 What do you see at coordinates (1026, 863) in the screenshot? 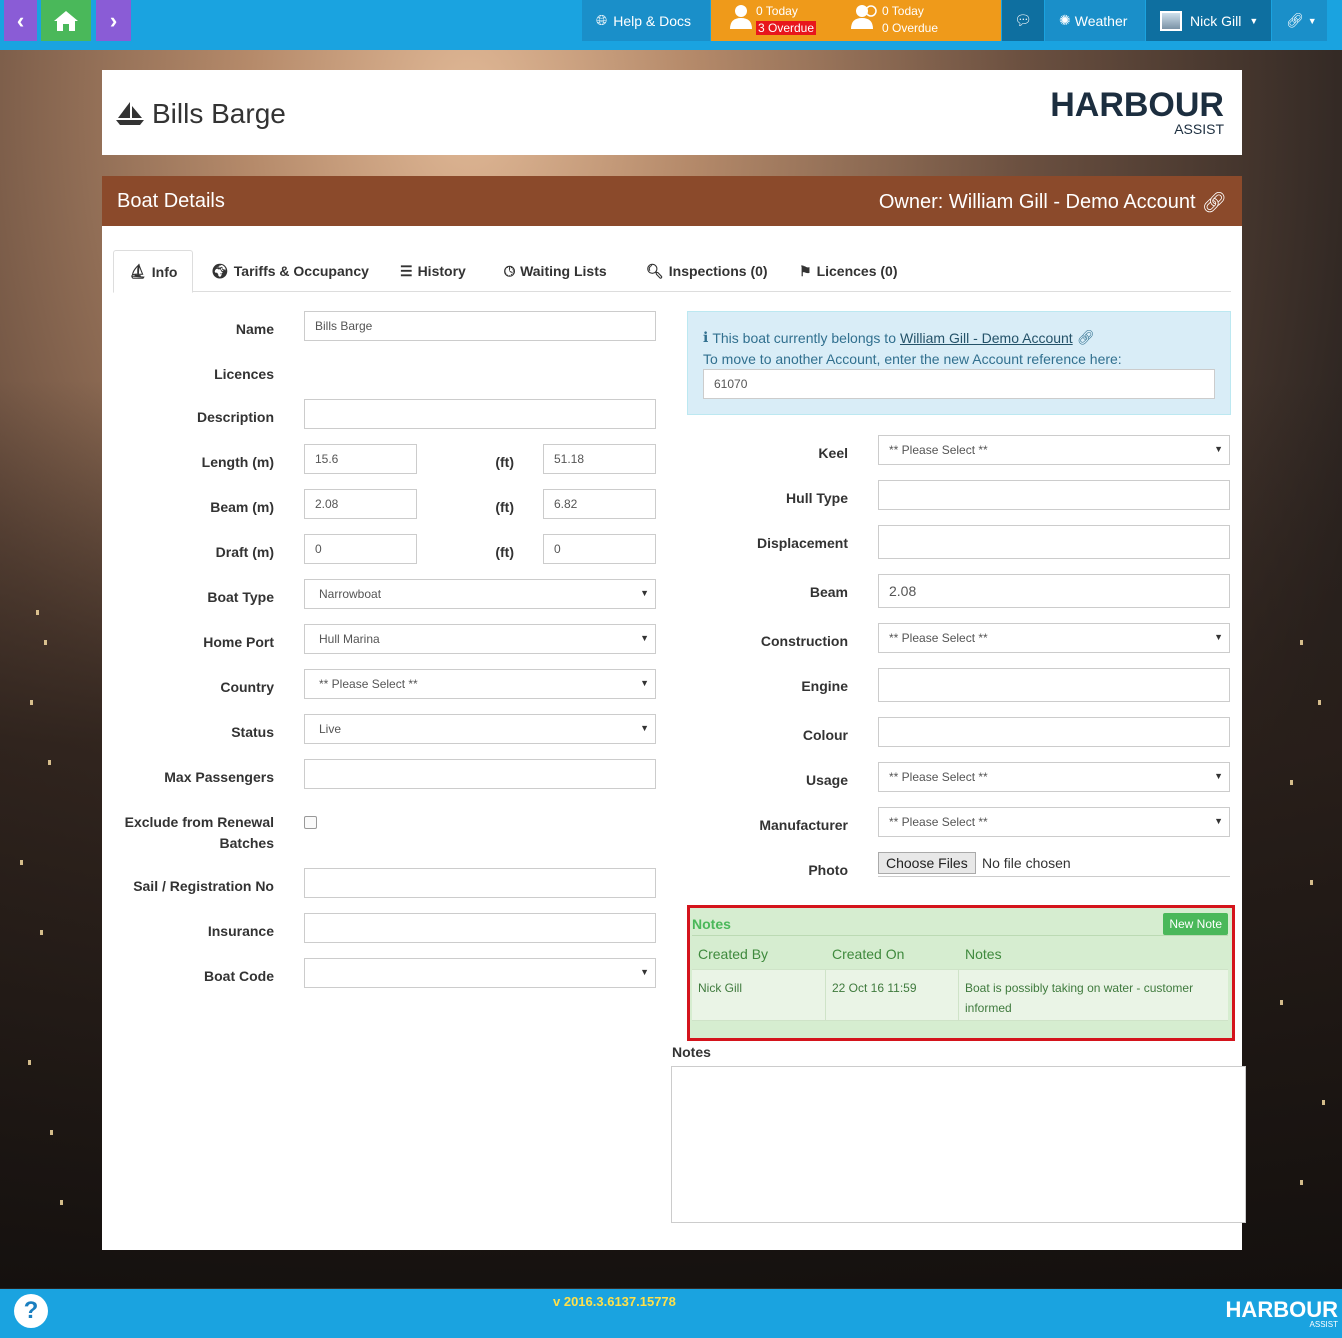
I see `file-status: No file chosen` at bounding box center [1026, 863].